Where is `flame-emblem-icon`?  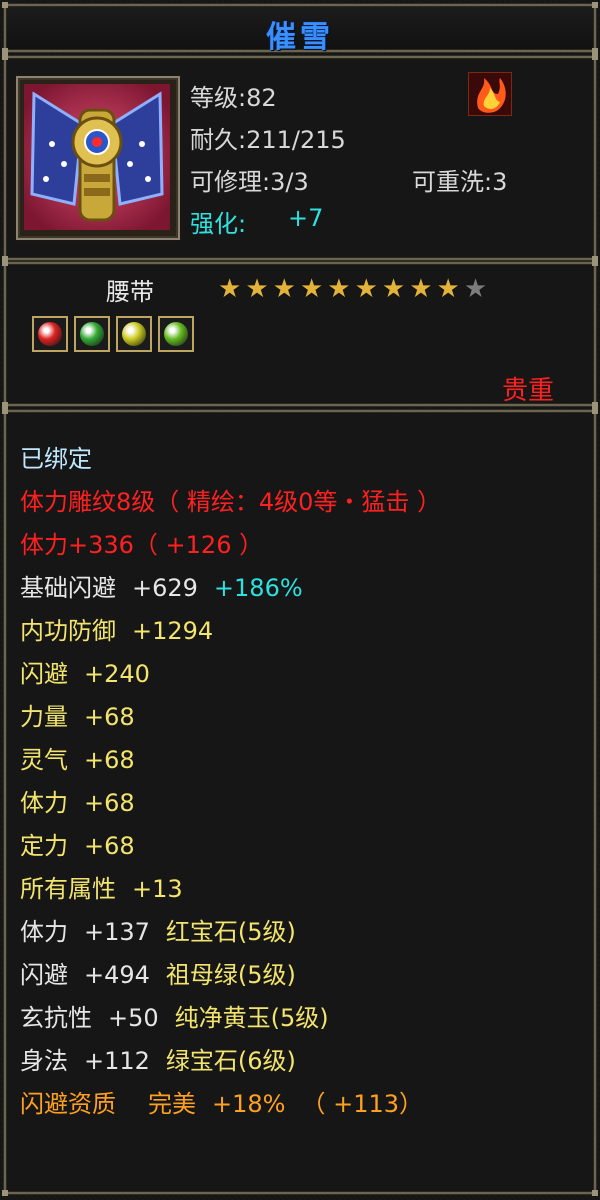
flame-emblem-icon is located at coordinates (490, 94).